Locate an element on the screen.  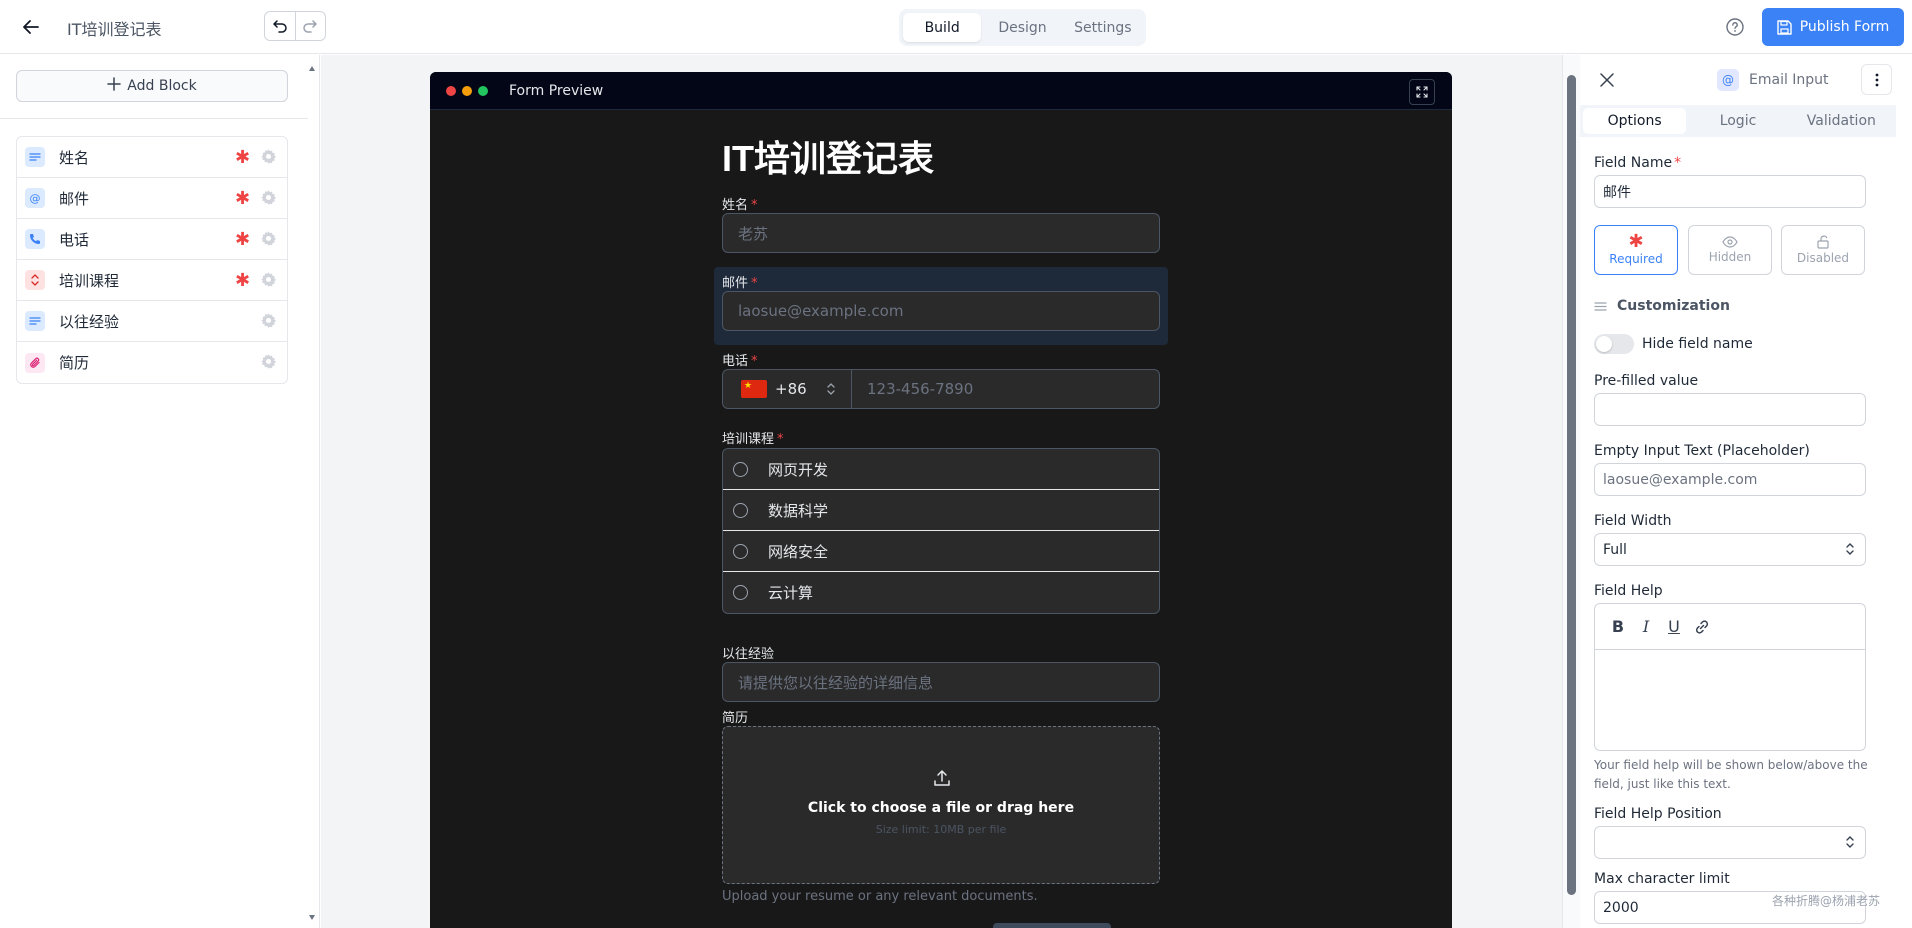
label-text: 姓名 is located at coordinates (735, 205).